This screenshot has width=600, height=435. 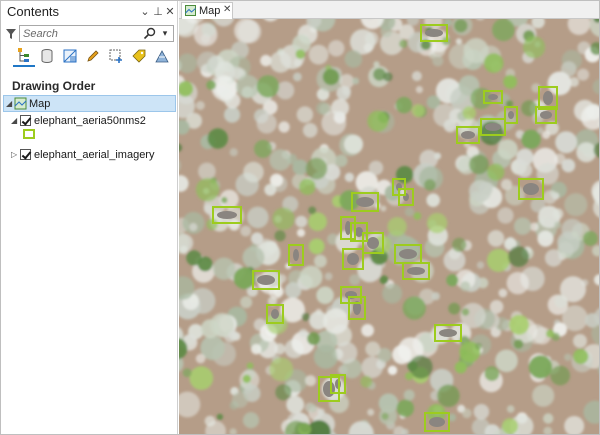 I want to click on tree-item-layer-imagery: ▷ elephant_aerial_imagery, so click(x=89, y=155).